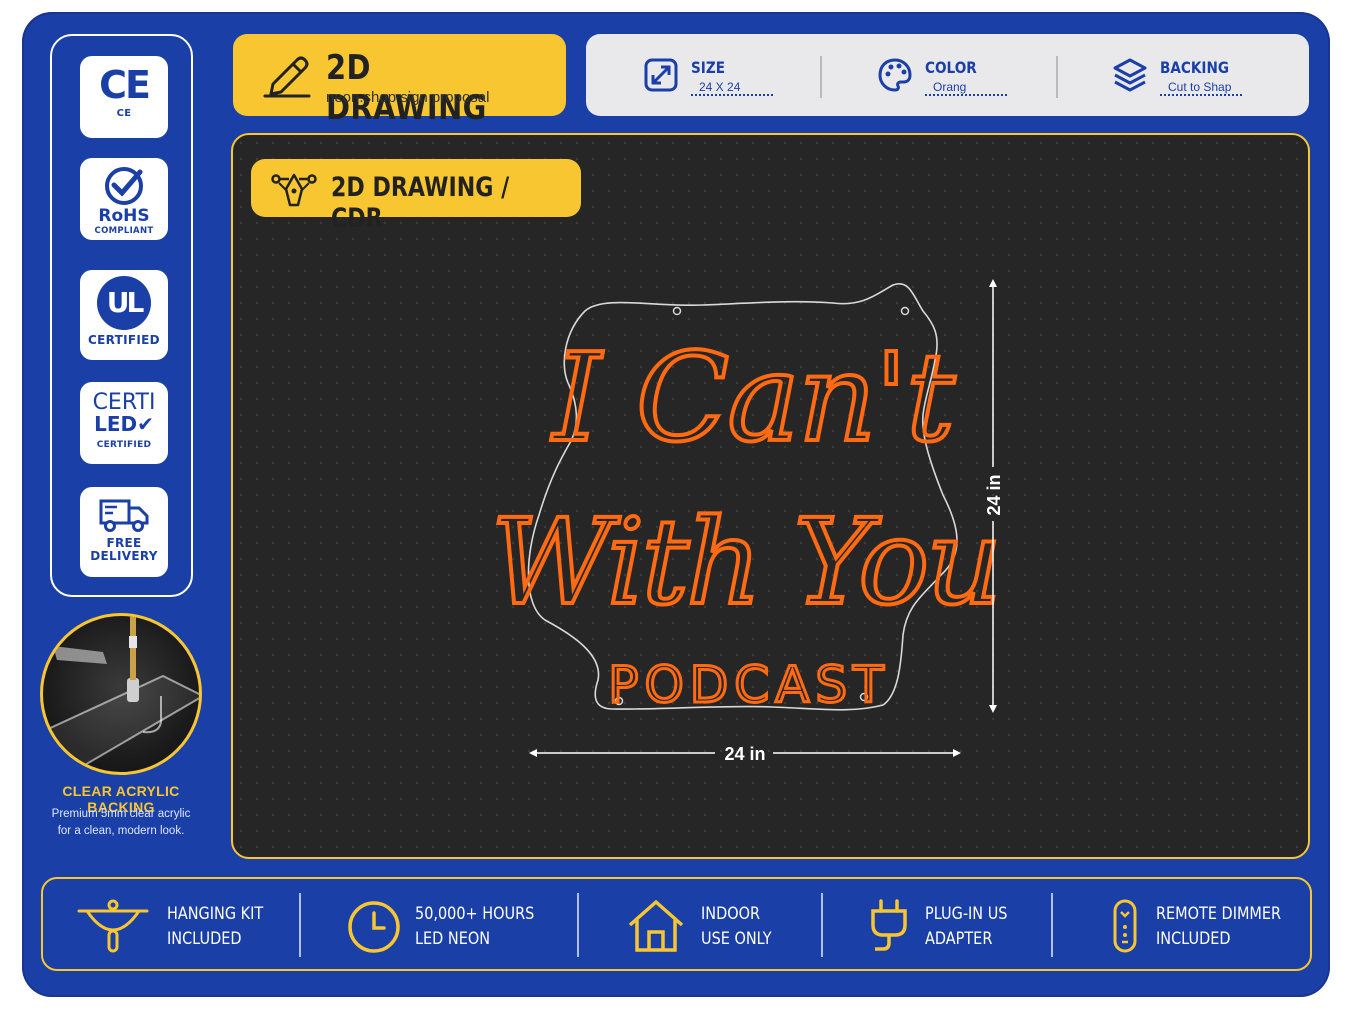  Describe the element at coordinates (124, 515) in the screenshot. I see `delivery-truck-icon` at that location.